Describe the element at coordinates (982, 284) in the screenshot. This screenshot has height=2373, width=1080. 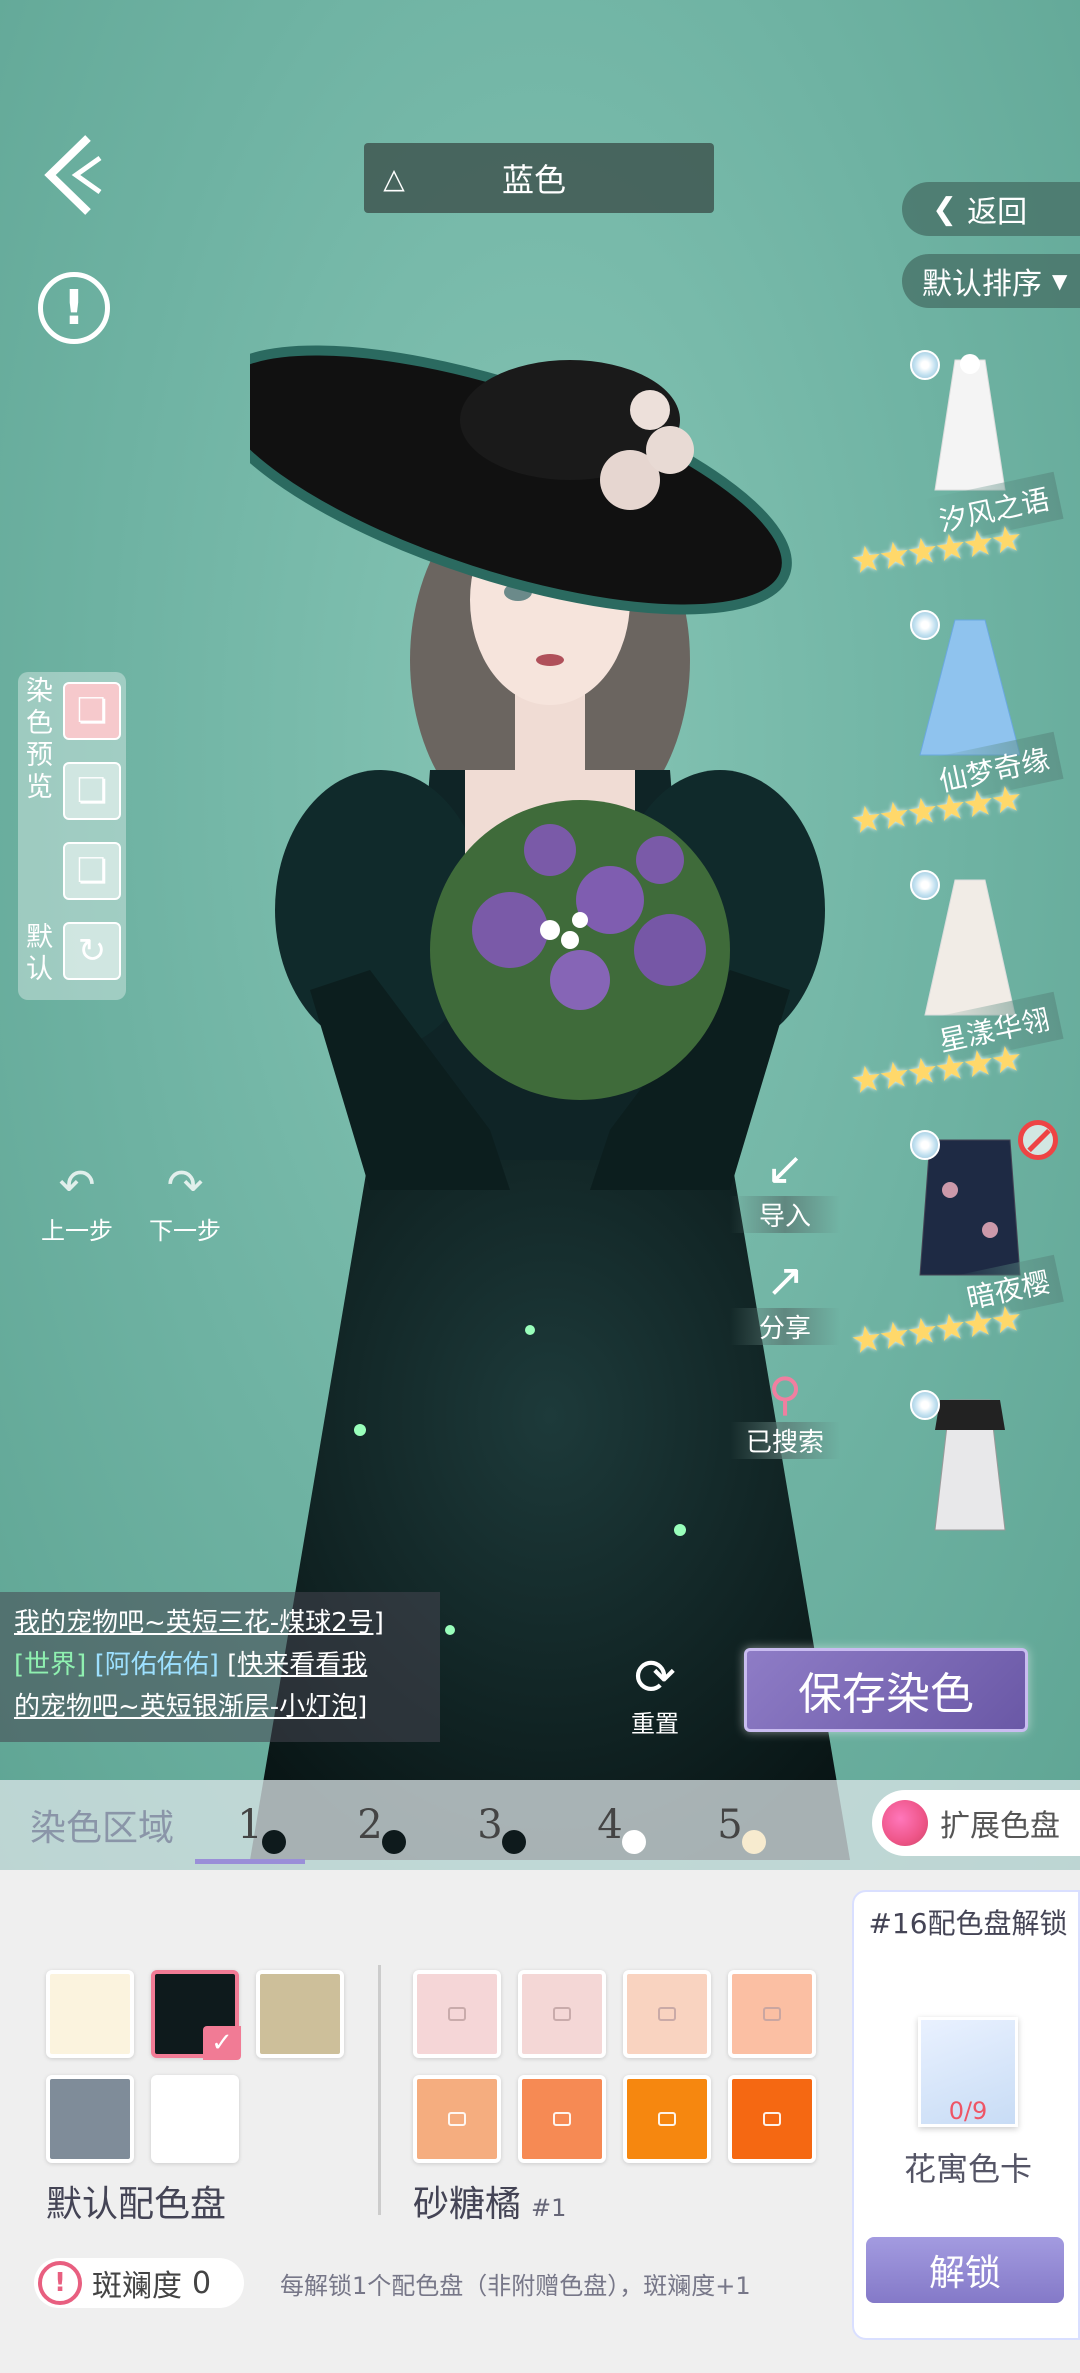
I see `sort-label: 默认排序` at that location.